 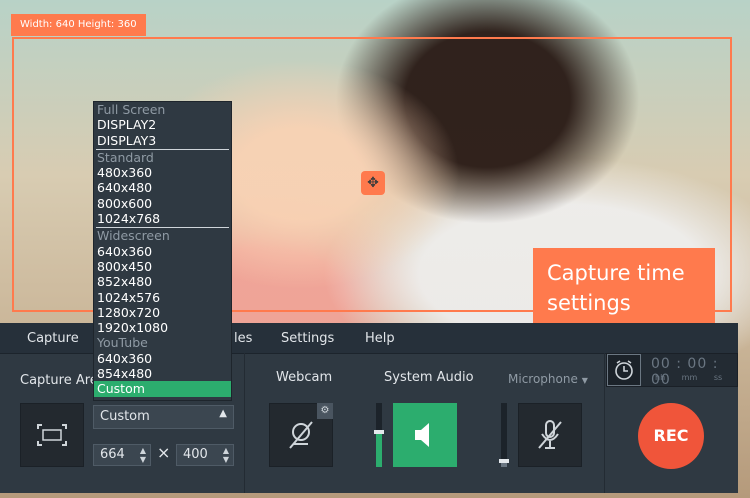 I want to click on dropdown-option: 1280x720, so click(x=162, y=312).